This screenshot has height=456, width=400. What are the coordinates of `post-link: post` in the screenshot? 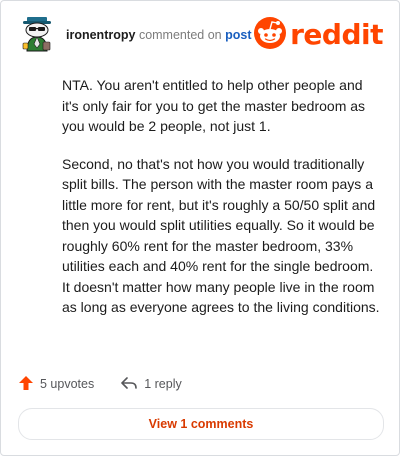 It's located at (238, 35).